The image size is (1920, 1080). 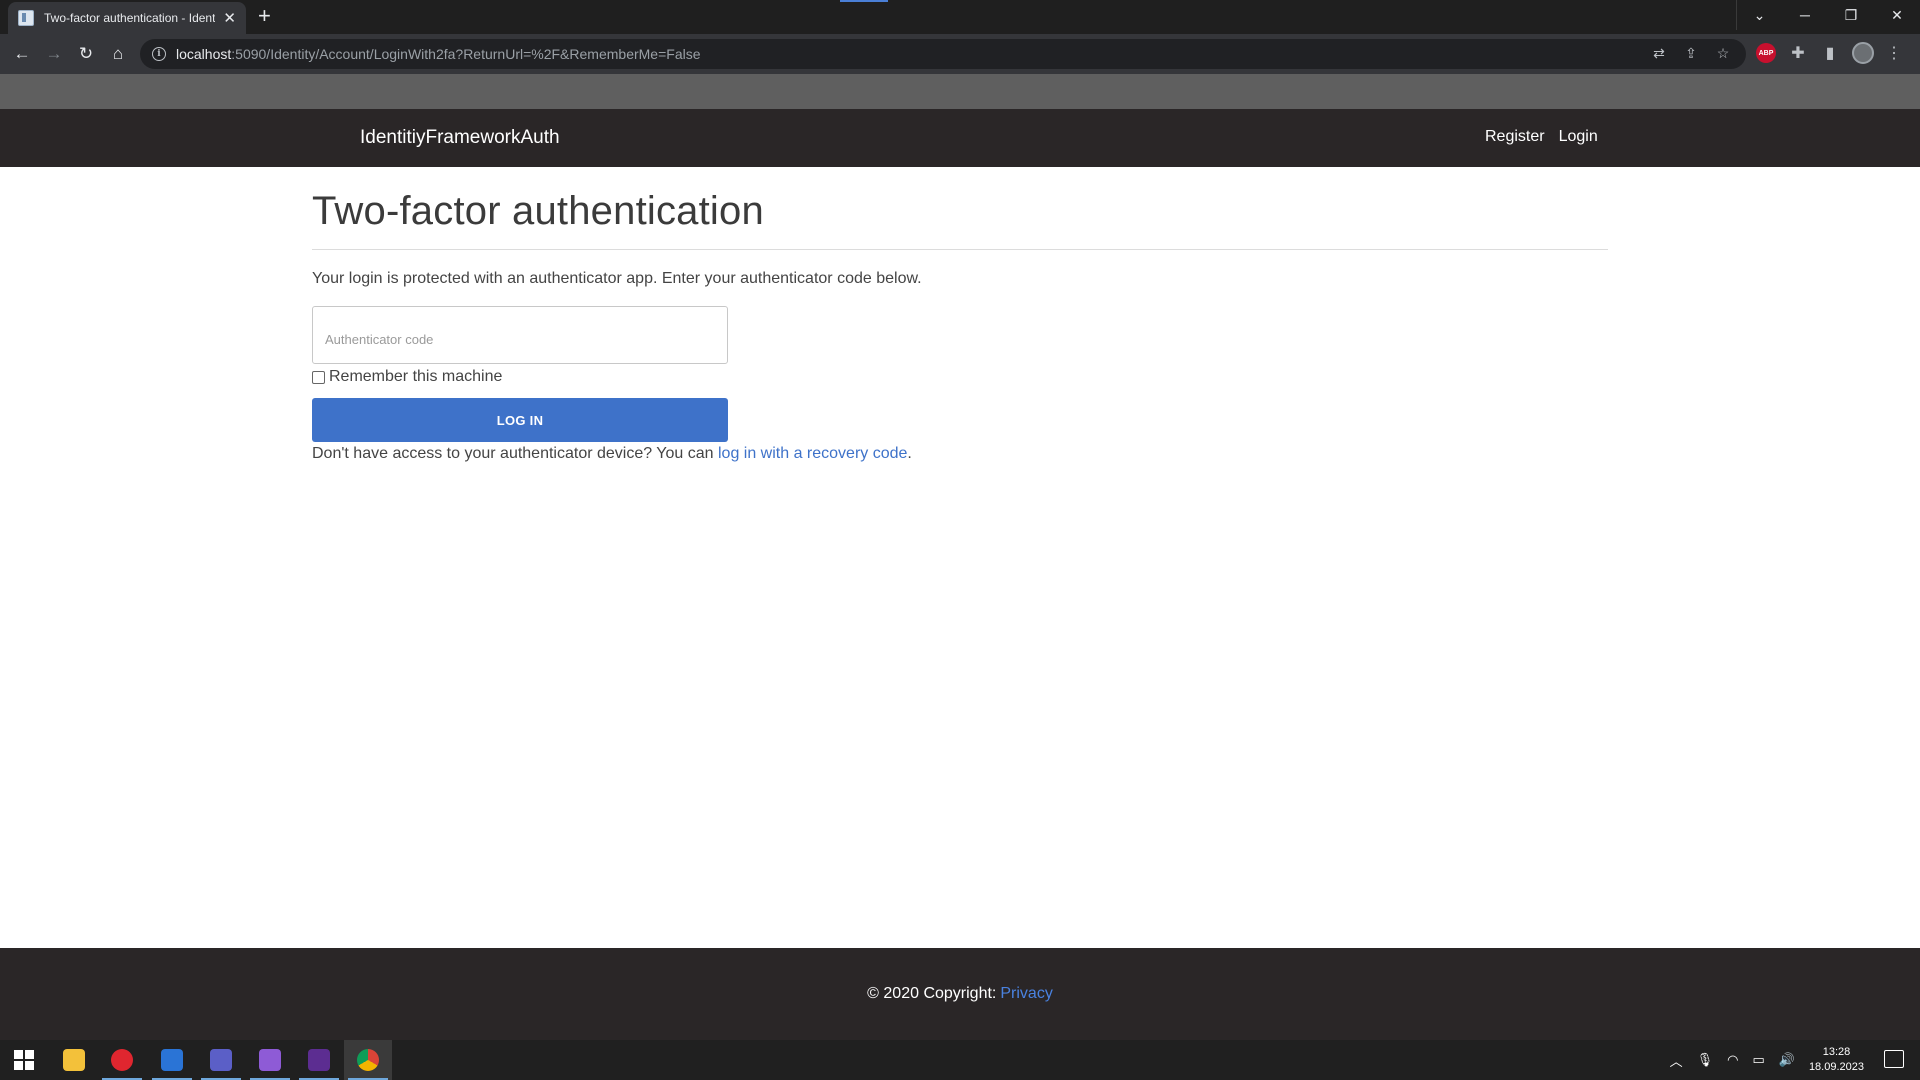 What do you see at coordinates (1705, 1060) in the screenshot?
I see `microphone-icon: 🎙` at bounding box center [1705, 1060].